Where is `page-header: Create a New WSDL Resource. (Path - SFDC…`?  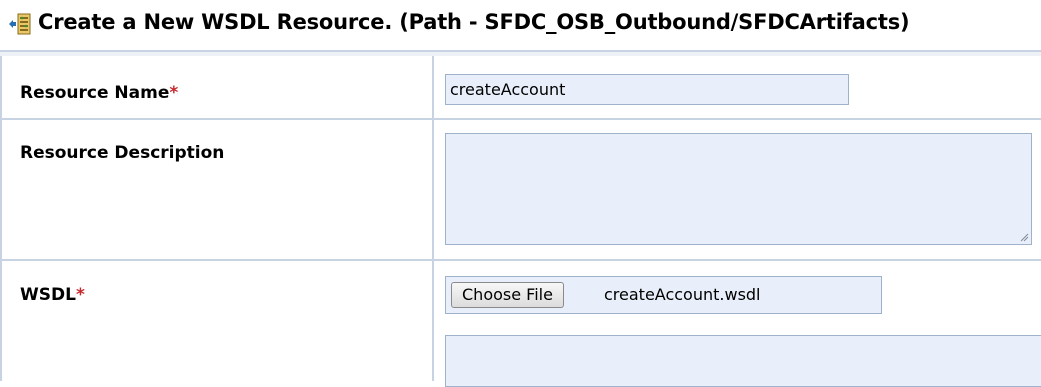
page-header: Create a New WSDL Resource. (Path - SFDC… is located at coordinates (520, 25).